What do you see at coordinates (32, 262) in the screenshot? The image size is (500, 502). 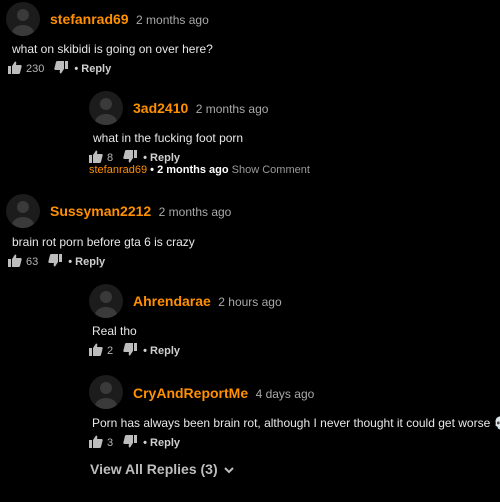 I see `like-count: 63` at bounding box center [32, 262].